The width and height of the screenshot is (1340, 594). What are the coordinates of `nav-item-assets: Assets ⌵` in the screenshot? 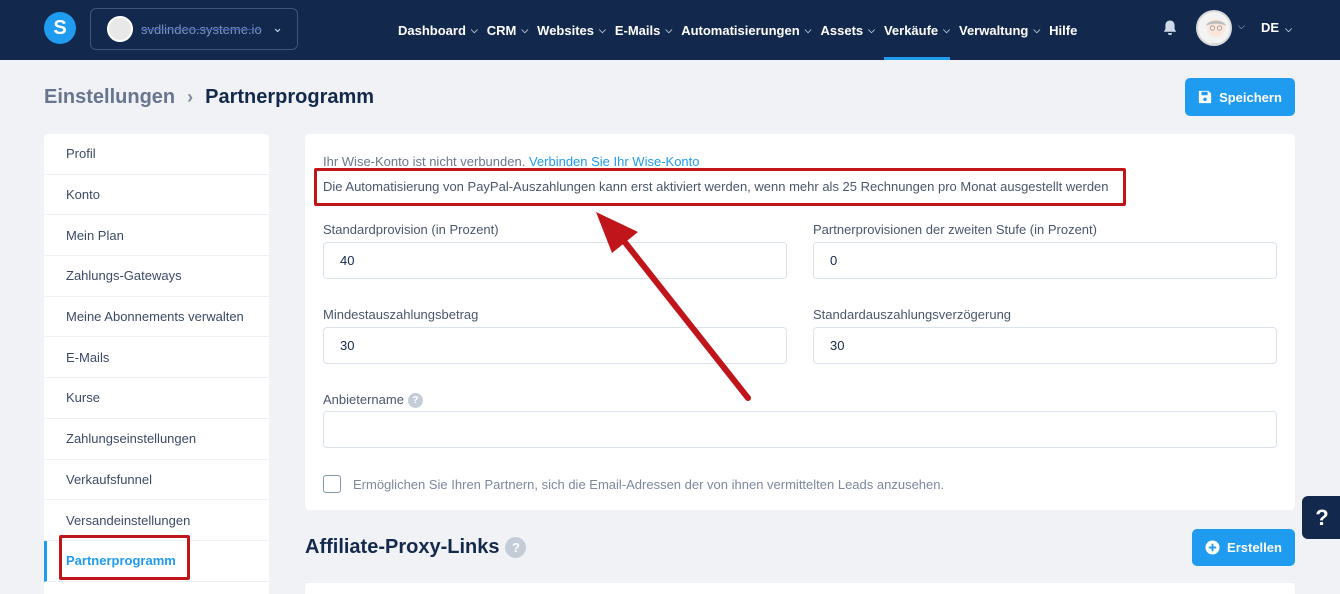 It's located at (847, 30).